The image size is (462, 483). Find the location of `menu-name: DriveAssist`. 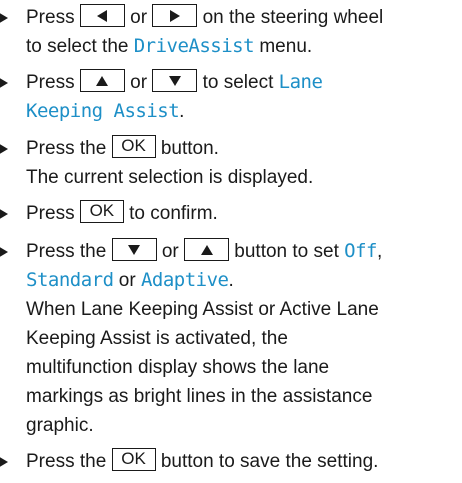

menu-name: DriveAssist is located at coordinates (194, 46).